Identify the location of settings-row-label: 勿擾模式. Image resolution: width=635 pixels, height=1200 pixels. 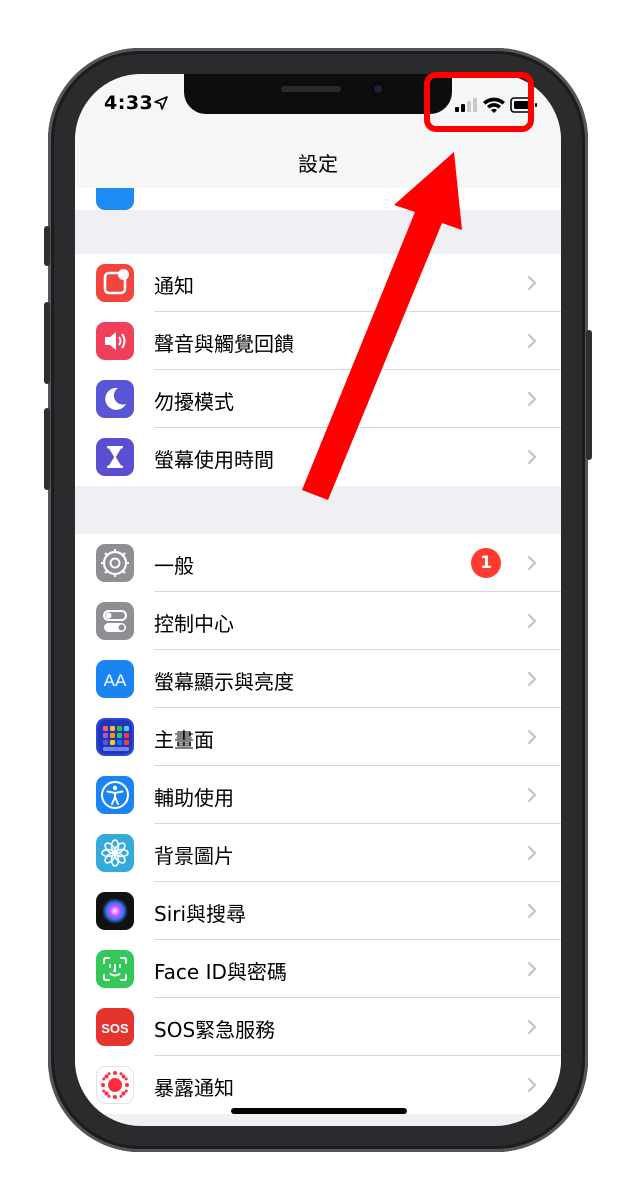
(194, 402).